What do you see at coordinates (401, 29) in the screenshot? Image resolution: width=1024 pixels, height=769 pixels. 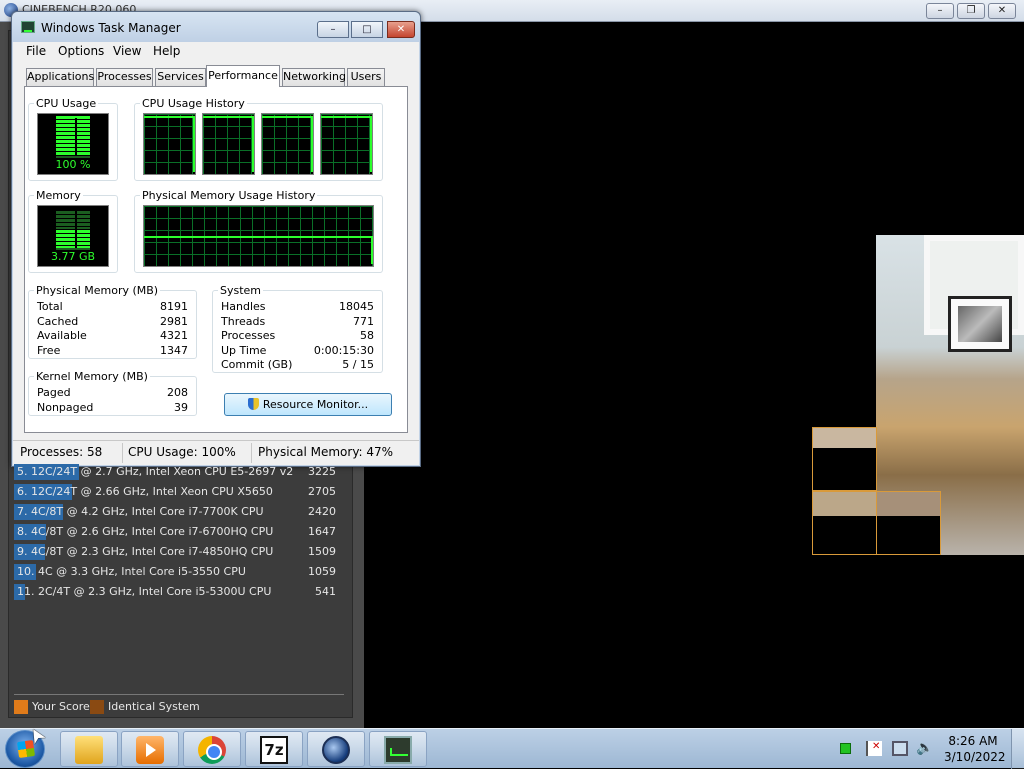 I see `close-button: ✕` at bounding box center [401, 29].